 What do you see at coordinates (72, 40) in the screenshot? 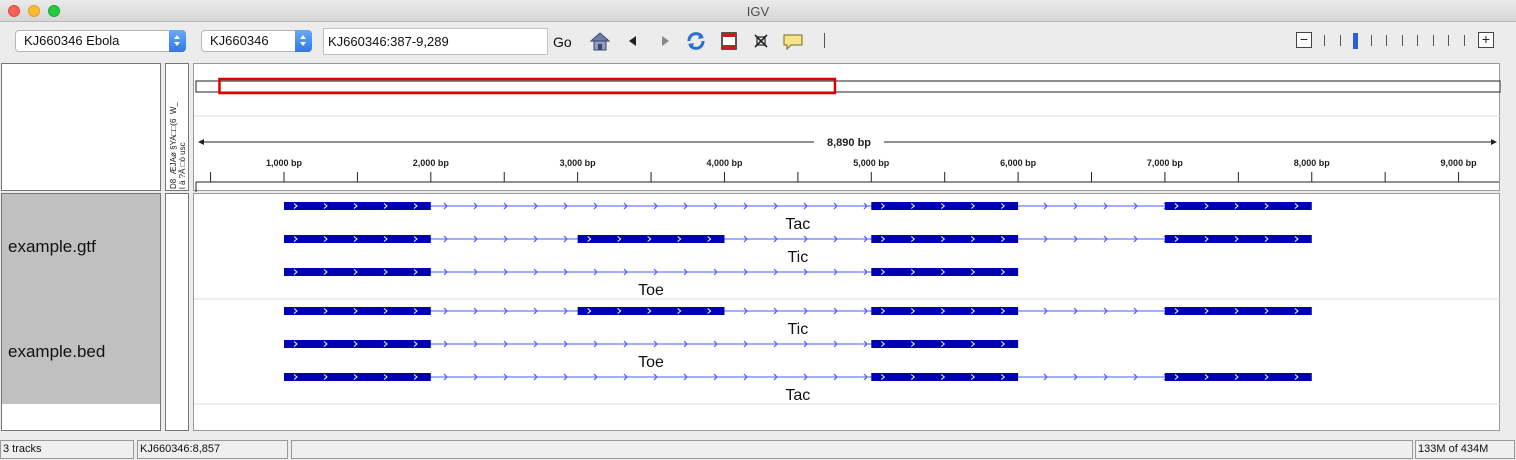
I see `genome-dropdown-value: KJ660346 Ebola` at bounding box center [72, 40].